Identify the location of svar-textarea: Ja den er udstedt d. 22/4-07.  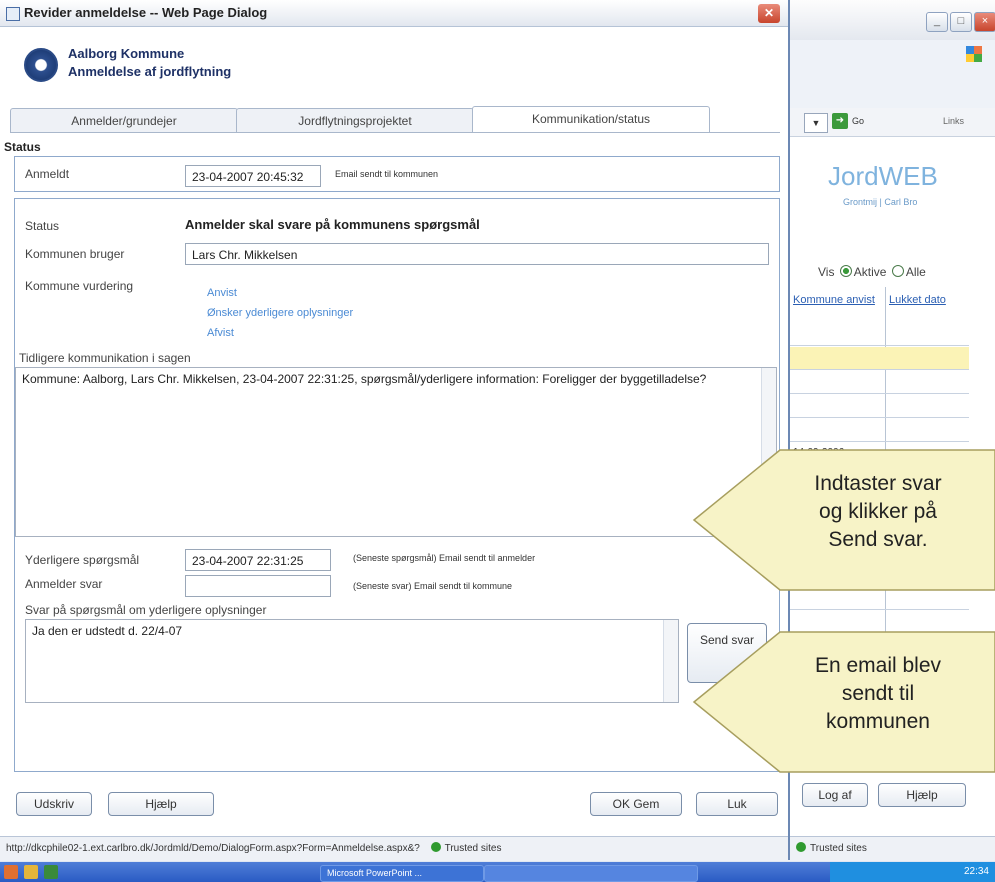
(352, 661).